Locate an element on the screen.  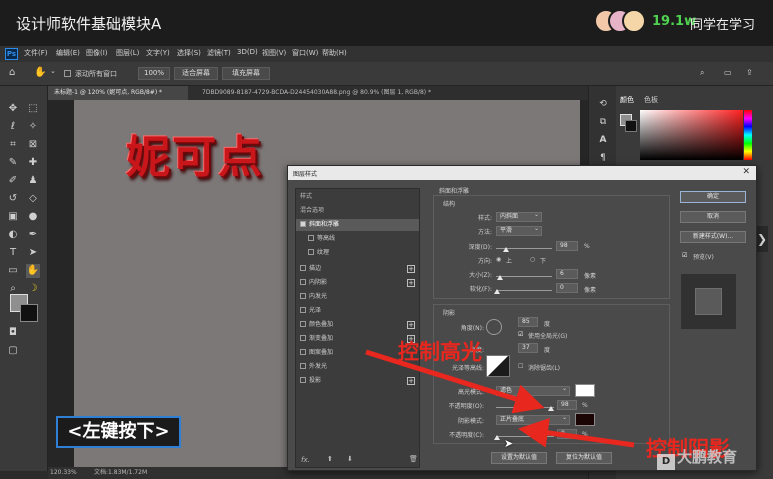
highlight-annotation: 控制高光 is located at coordinates (440, 352).